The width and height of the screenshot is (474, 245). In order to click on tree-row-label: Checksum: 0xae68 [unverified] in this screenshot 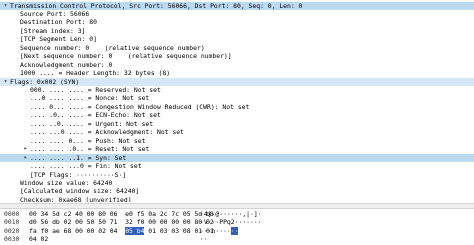, I will do `click(76, 198)`.